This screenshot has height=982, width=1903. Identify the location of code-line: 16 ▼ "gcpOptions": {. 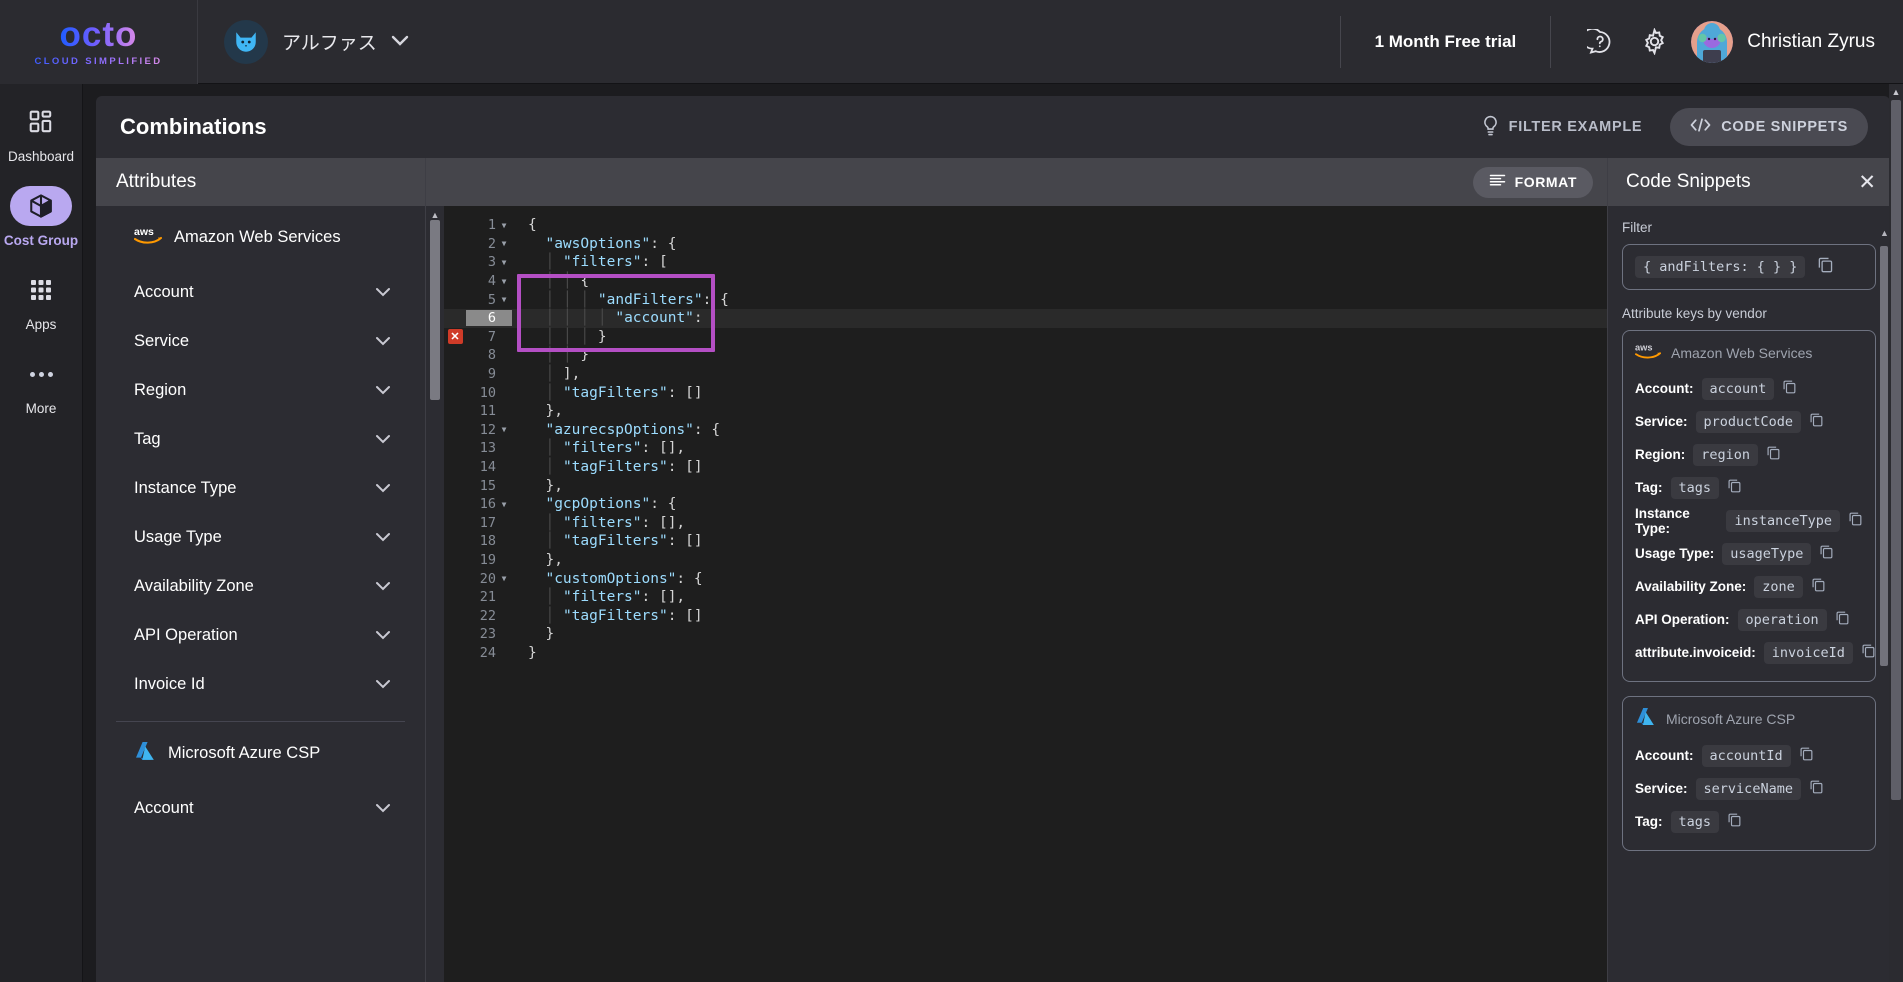
(1025, 504).